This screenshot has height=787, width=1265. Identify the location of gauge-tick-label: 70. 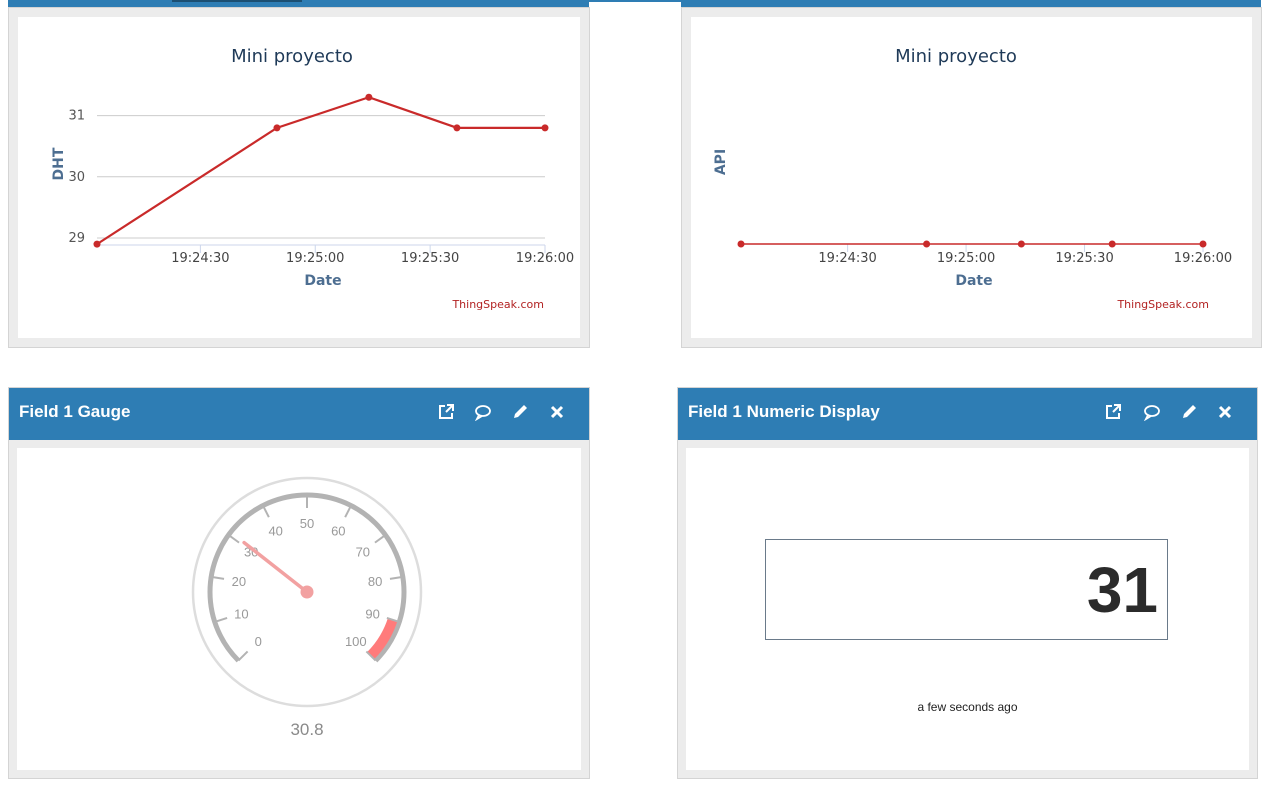
(363, 551).